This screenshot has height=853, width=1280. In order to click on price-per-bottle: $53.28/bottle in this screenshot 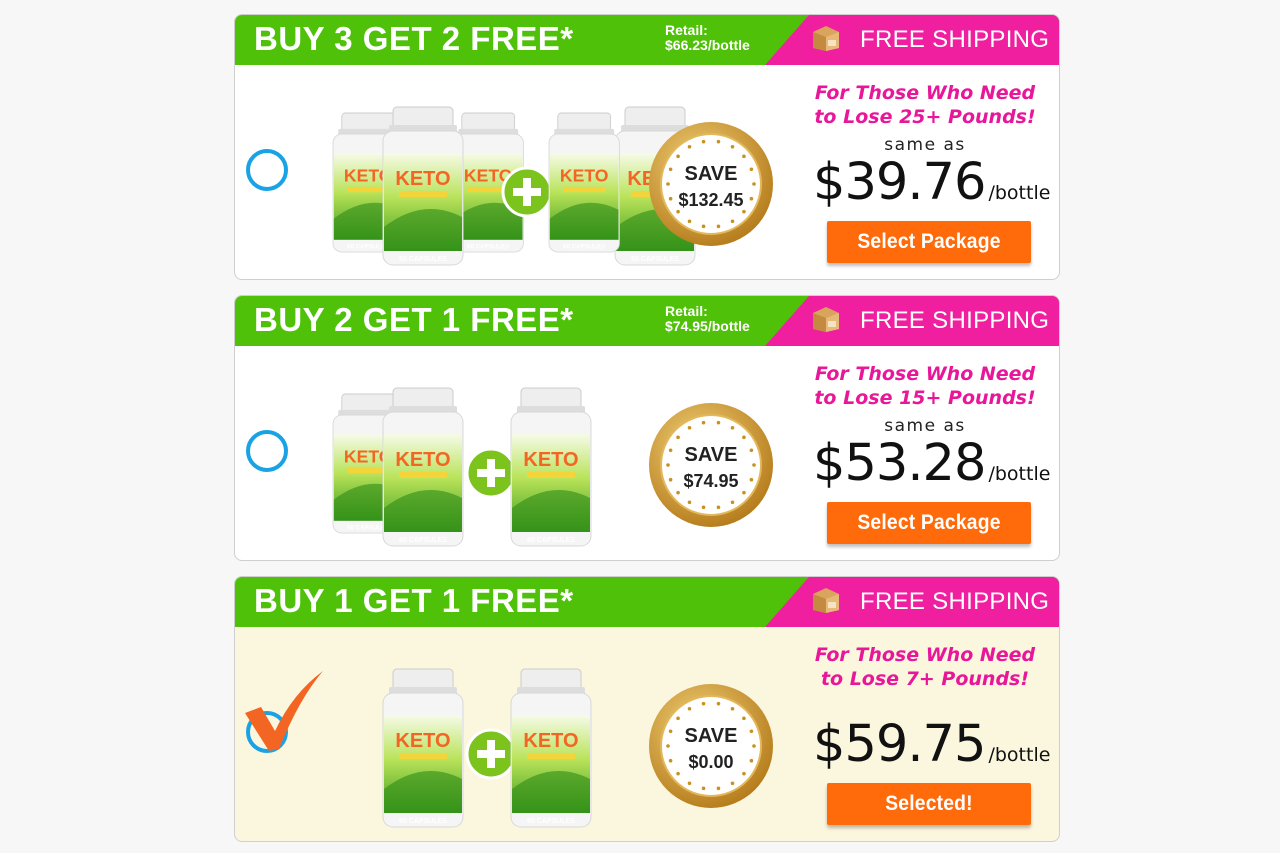, I will do `click(931, 463)`.